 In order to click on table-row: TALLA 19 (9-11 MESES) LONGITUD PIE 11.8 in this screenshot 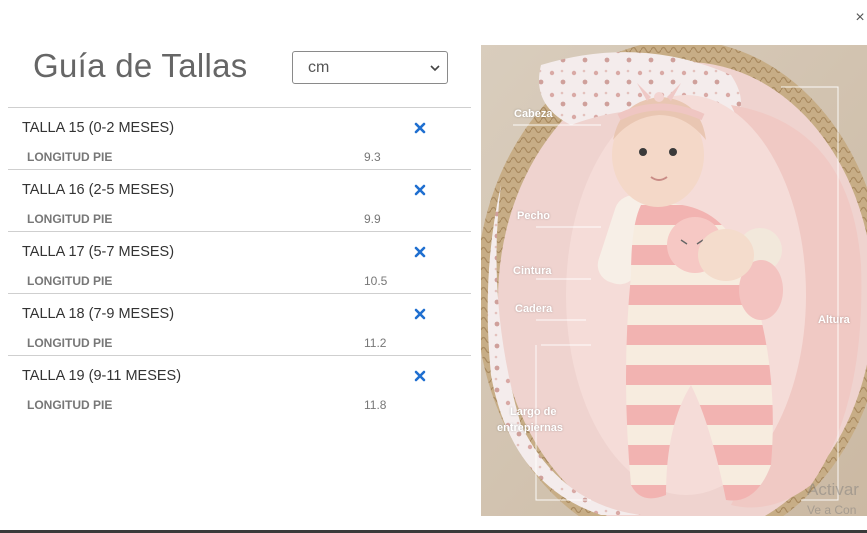, I will do `click(239, 386)`.